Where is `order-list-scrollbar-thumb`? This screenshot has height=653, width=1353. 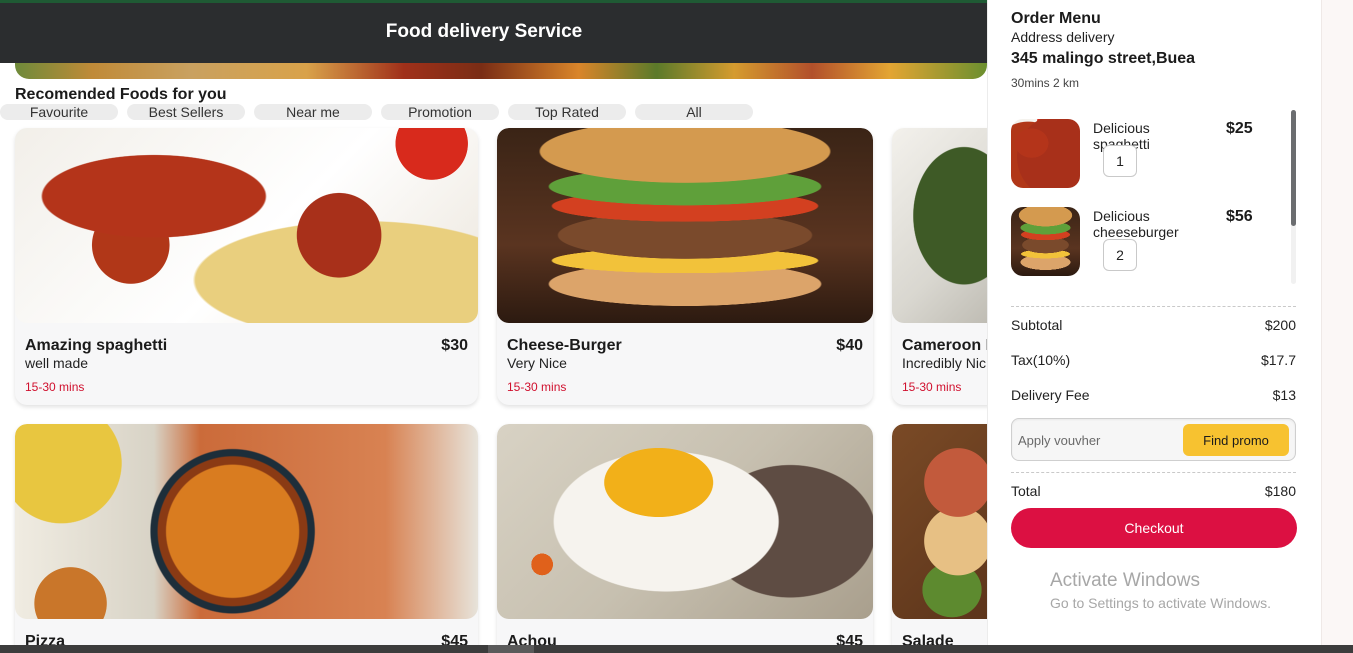
order-list-scrollbar-thumb is located at coordinates (1293, 168).